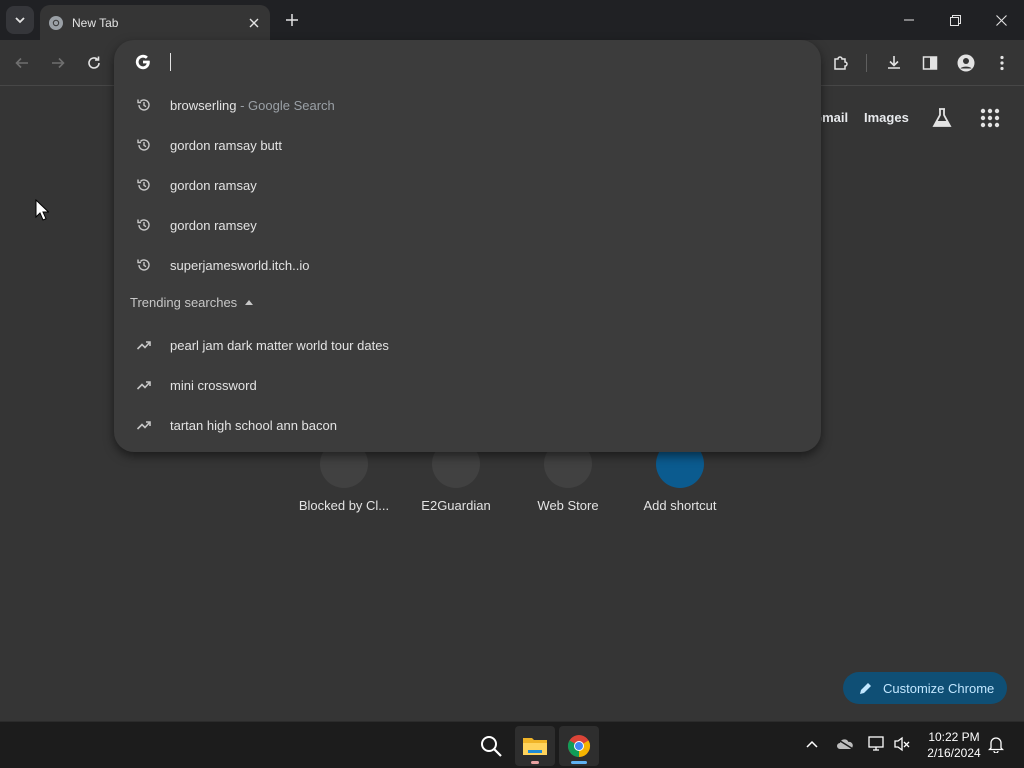 Image resolution: width=1024 pixels, height=768 pixels. Describe the element at coordinates (939, 688) in the screenshot. I see `customize-chrome-label: Customize Chrome` at that location.